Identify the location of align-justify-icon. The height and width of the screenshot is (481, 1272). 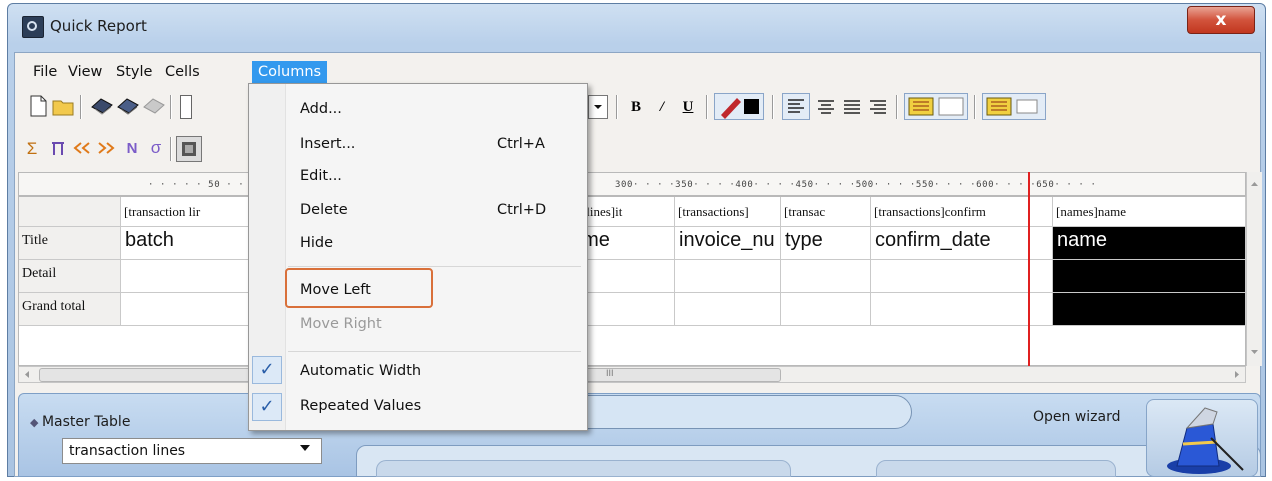
(852, 107).